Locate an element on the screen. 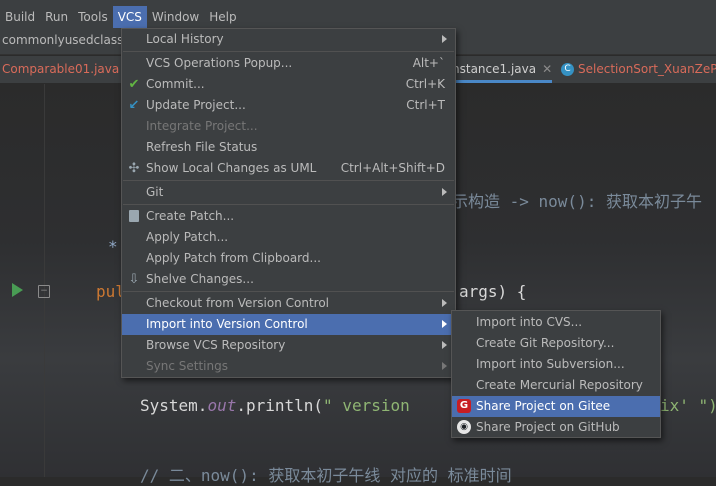 Image resolution: width=716 pixels, height=486 pixels. menu-item-label: Local History is located at coordinates (185, 39).